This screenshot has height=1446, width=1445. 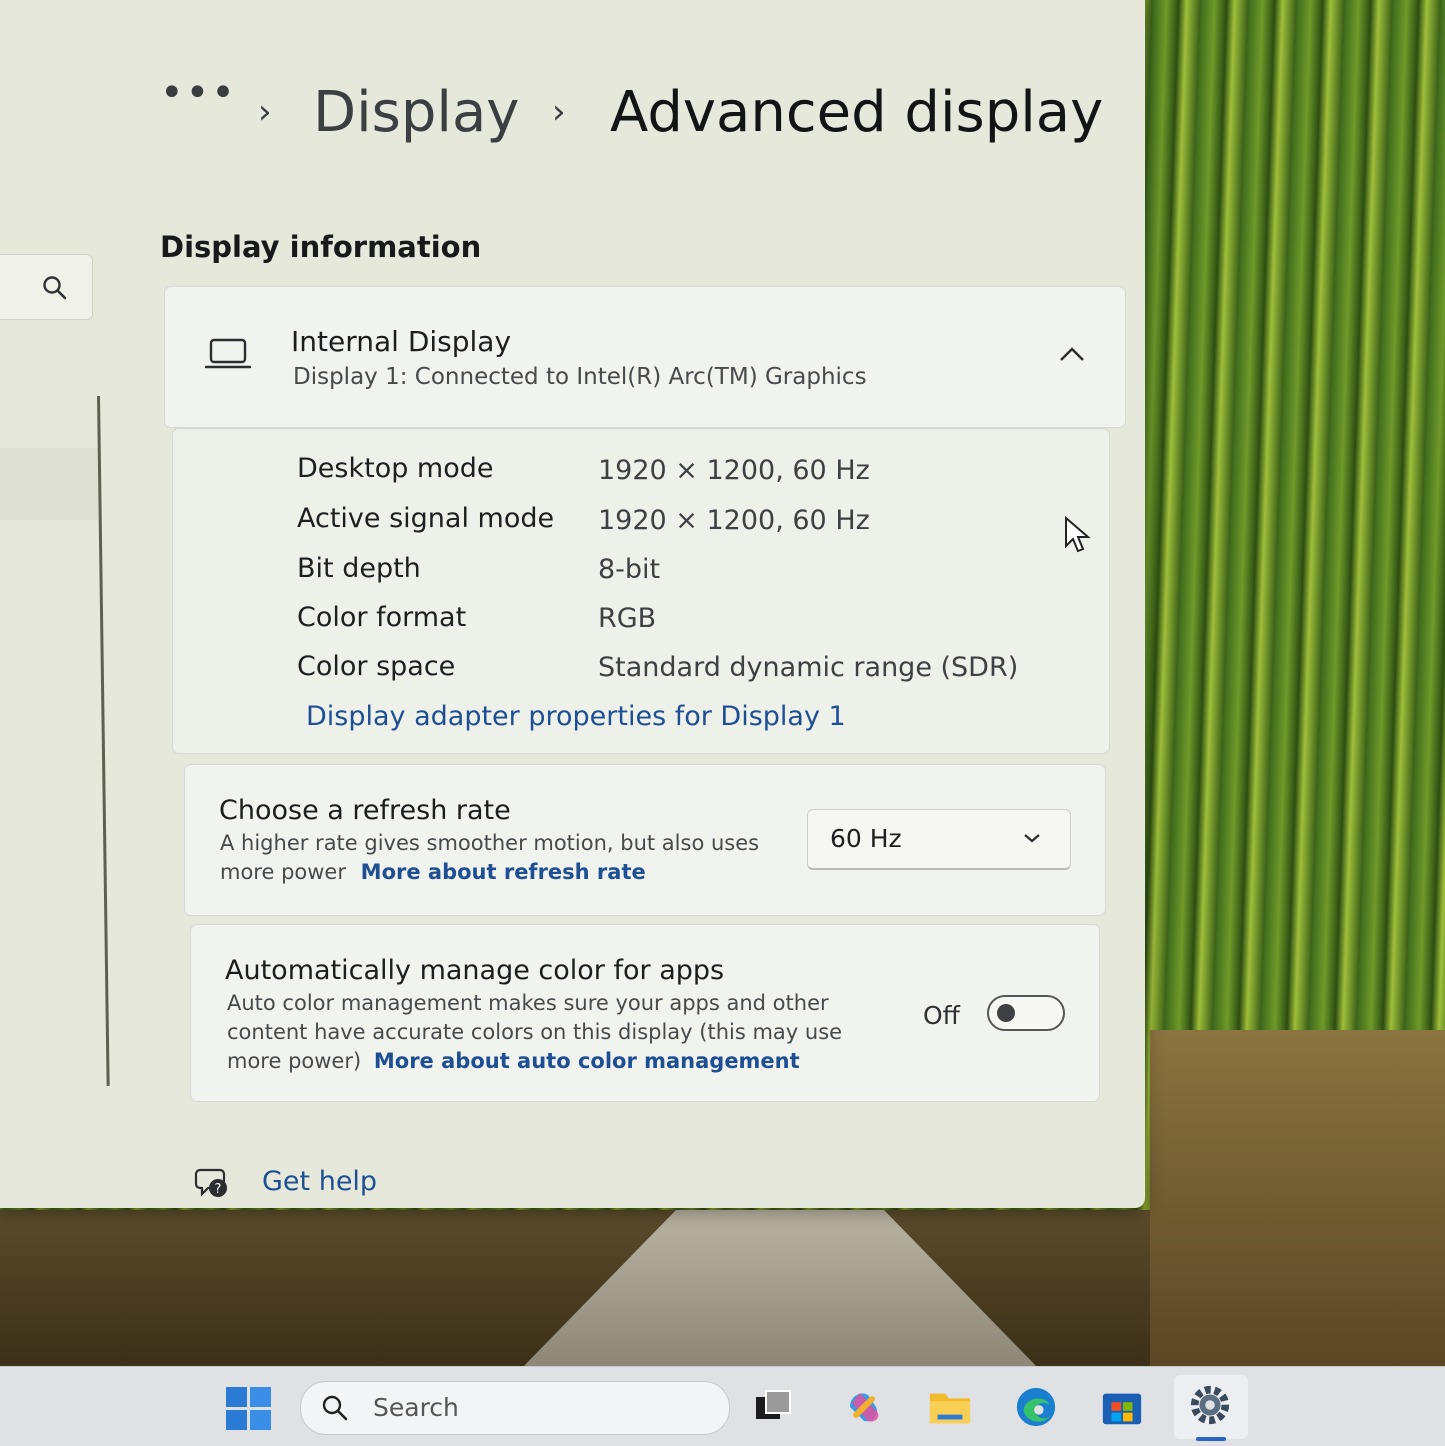 I want to click on bit-depth-label: Bit depth, so click(x=359, y=568).